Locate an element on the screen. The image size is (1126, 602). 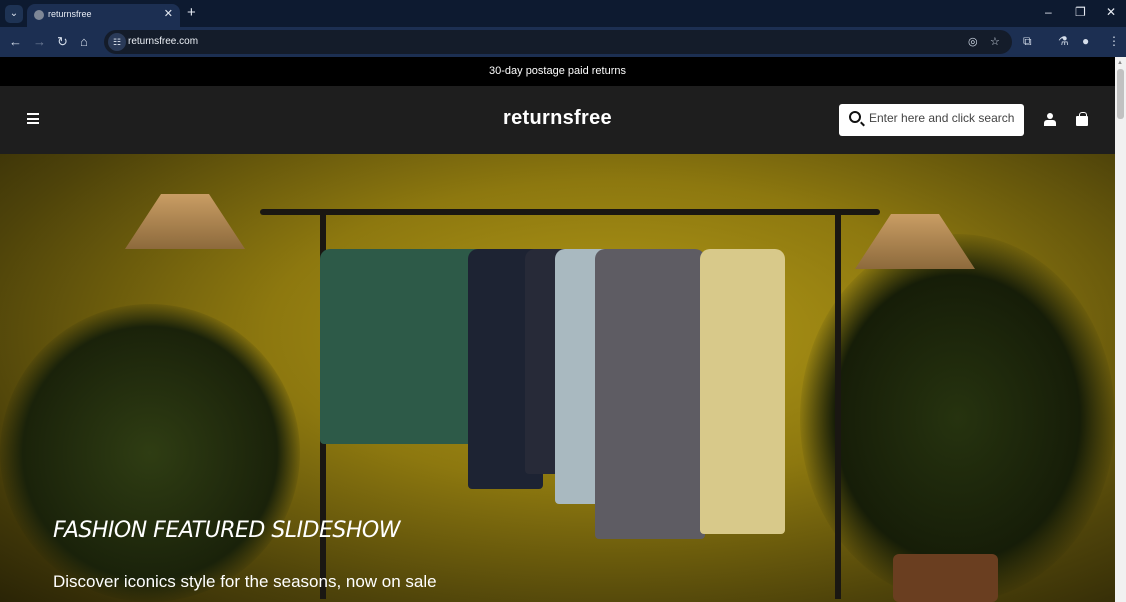
forward-icon: → is located at coordinates (39, 41).